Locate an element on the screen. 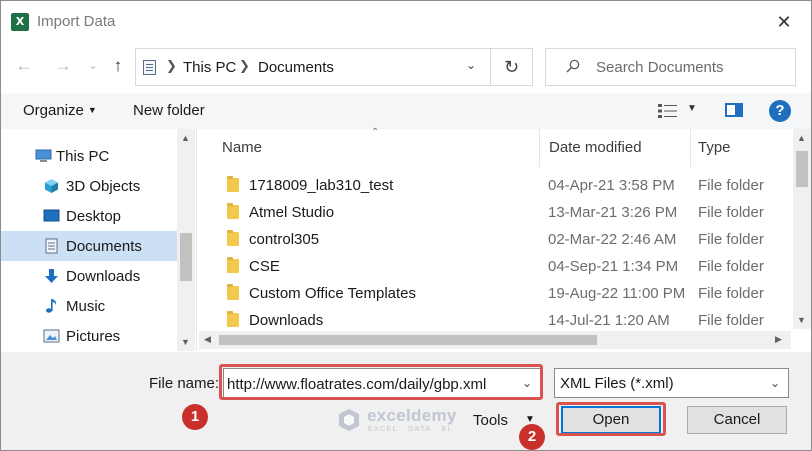 The image size is (812, 451). file-name-combobox: ⌄ is located at coordinates (382, 383).